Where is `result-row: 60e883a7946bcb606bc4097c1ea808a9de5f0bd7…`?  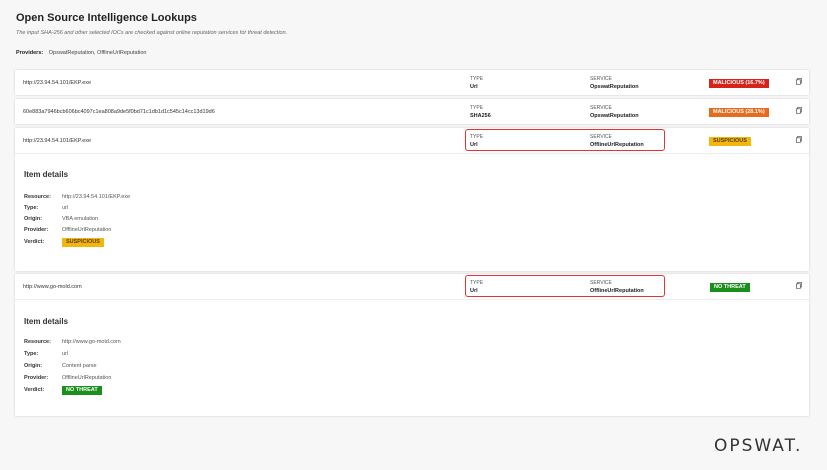
result-row: 60e883a7946bcb606bc4097c1ea808a9de5f0bd7… is located at coordinates (412, 111).